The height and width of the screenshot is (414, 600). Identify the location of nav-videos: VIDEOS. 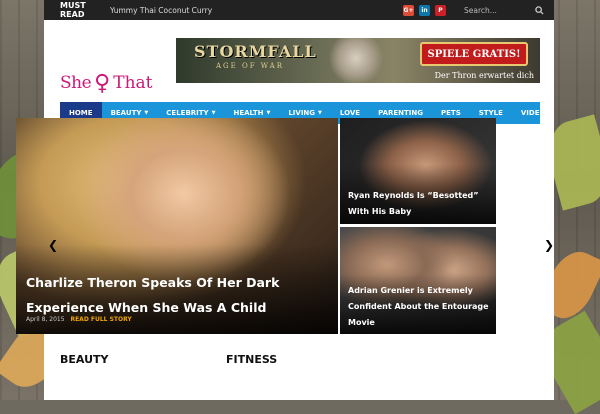
(536, 113).